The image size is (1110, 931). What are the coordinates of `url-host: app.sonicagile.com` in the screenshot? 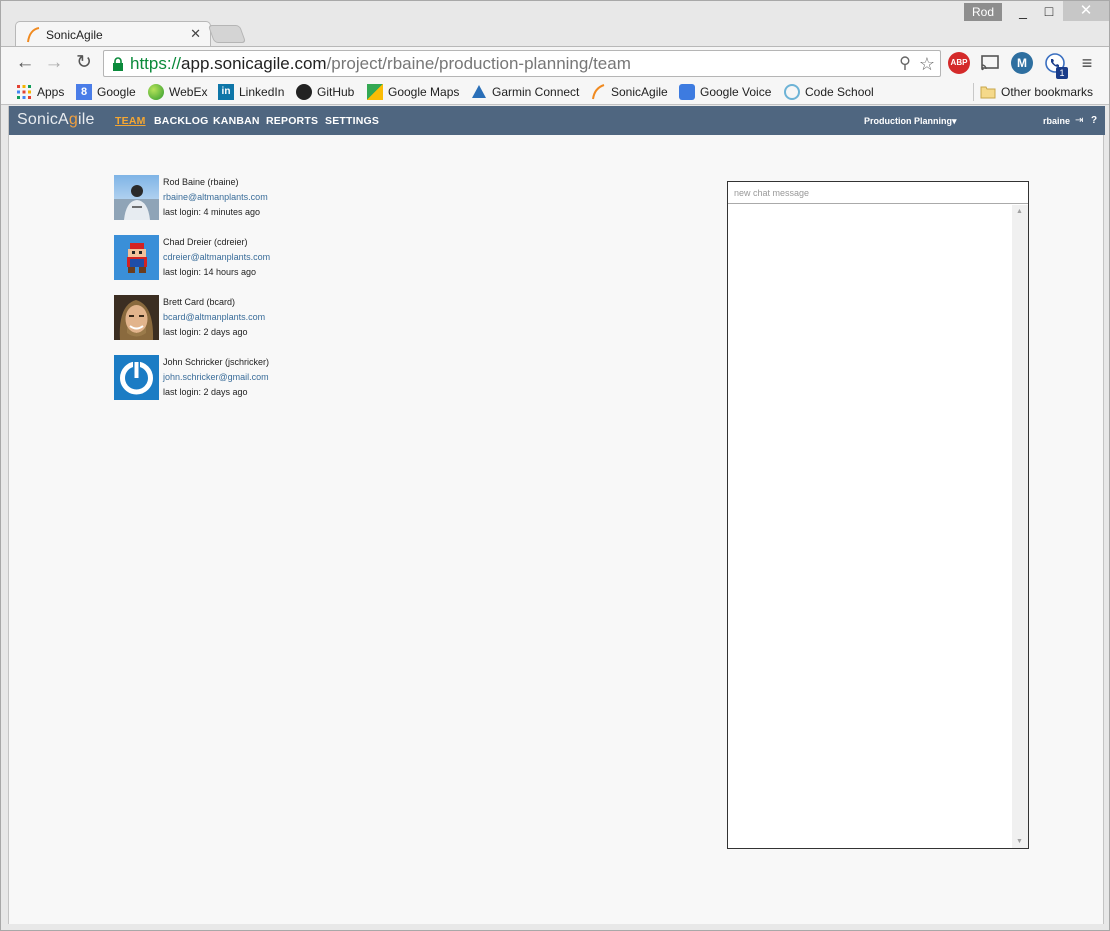 It's located at (254, 63).